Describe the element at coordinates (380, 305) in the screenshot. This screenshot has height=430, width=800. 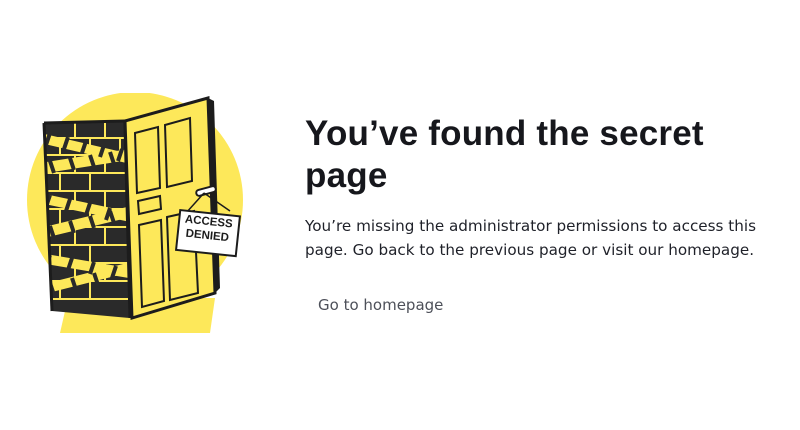
I see `go-to-homepage-button: Go to homepage` at that location.